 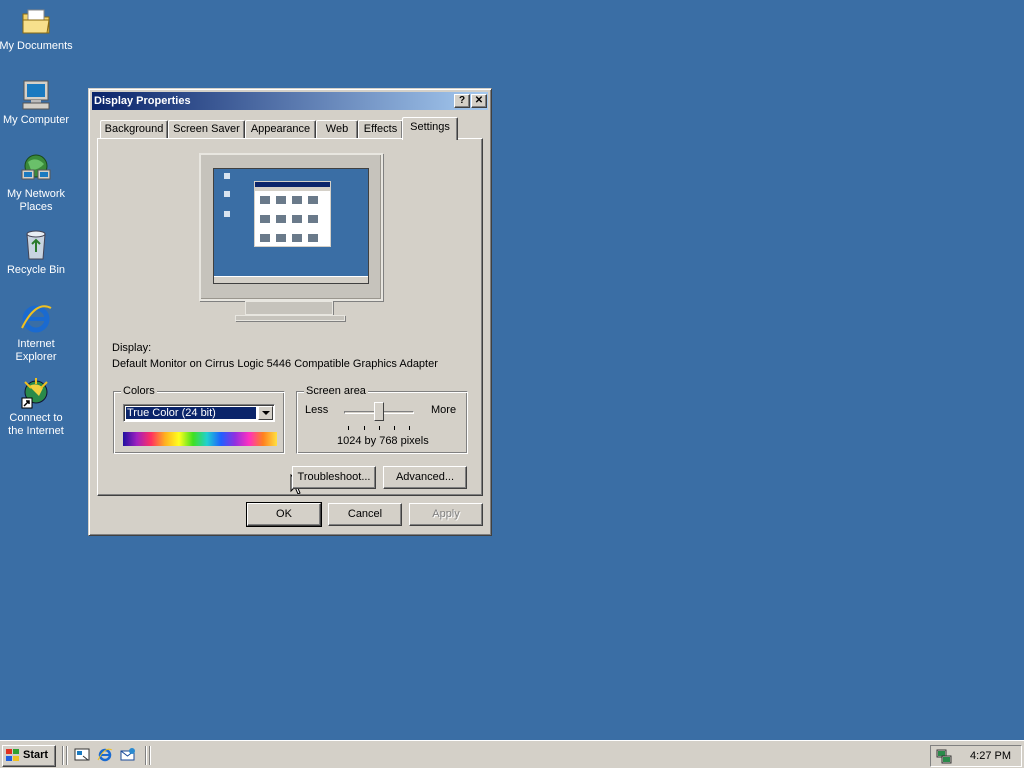 I want to click on colors-dropdown-value: True Color (24 bit), so click(x=191, y=413).